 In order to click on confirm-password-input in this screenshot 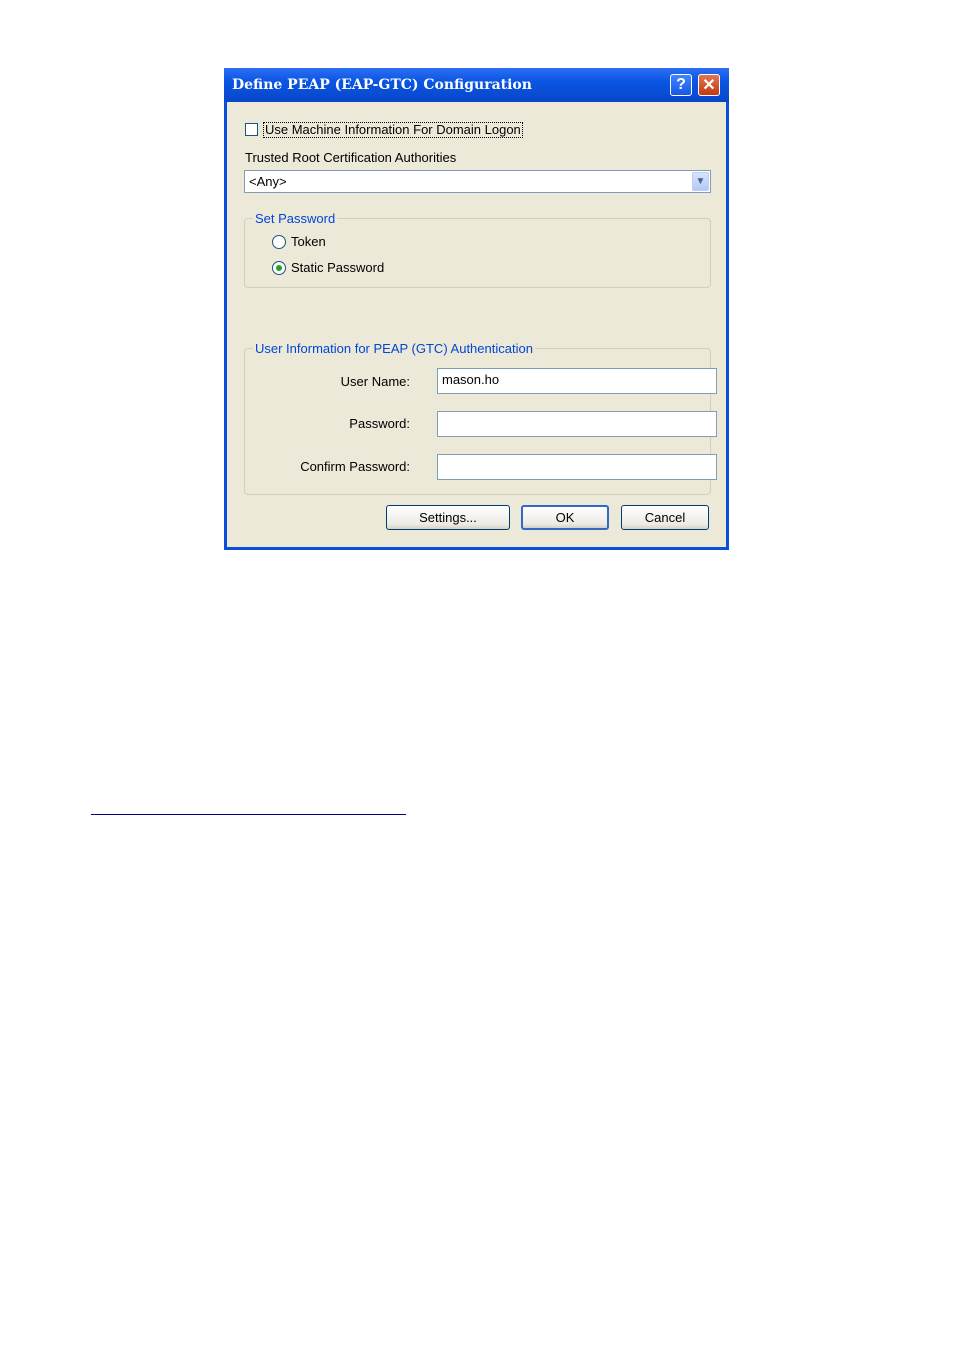, I will do `click(577, 467)`.